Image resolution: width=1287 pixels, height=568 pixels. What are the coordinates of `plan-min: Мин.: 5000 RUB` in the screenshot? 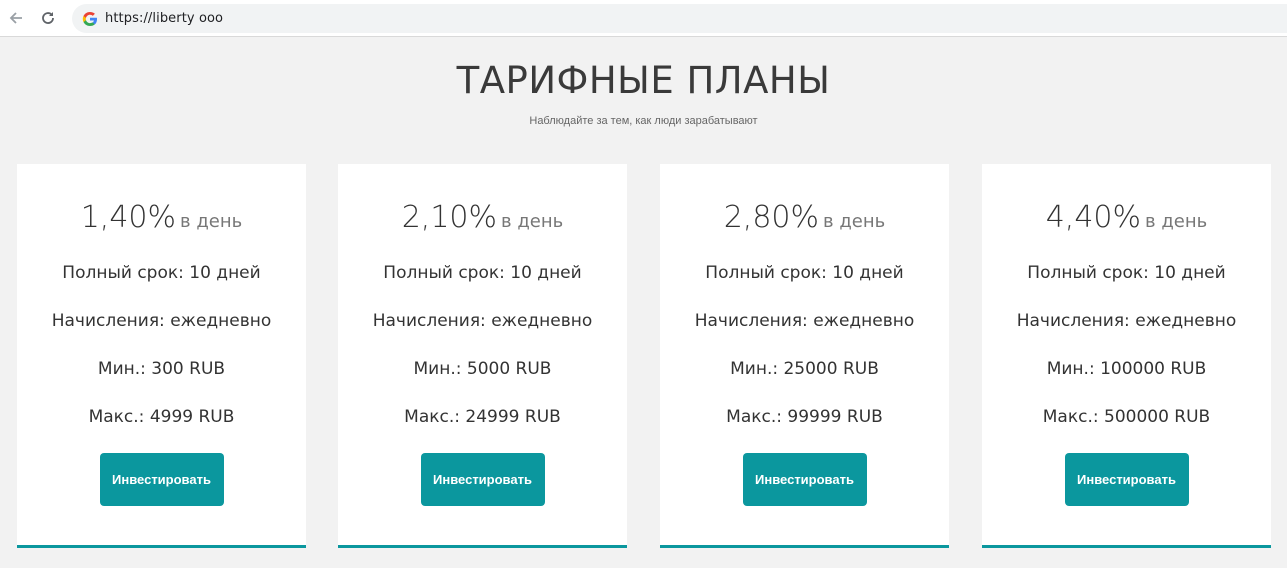 It's located at (482, 369).